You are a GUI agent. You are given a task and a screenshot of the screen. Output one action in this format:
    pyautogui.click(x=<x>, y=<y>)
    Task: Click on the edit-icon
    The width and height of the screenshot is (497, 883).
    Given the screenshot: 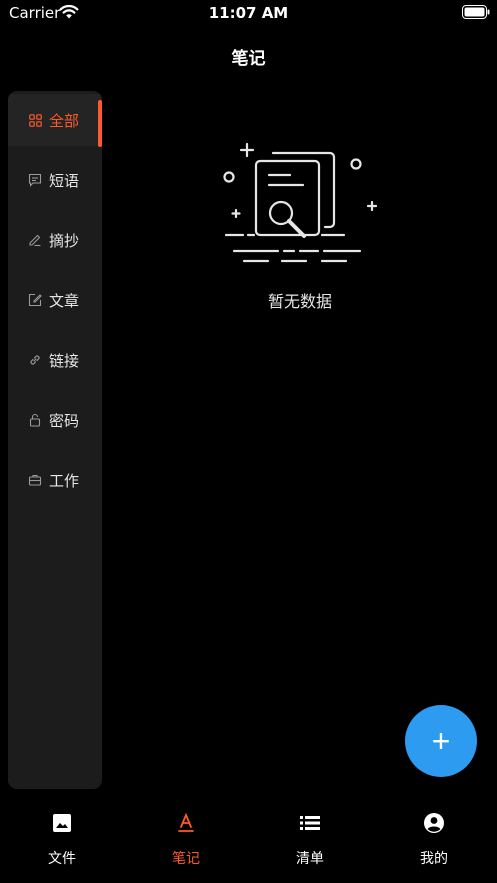 What is the action you would take?
    pyautogui.click(x=35, y=300)
    